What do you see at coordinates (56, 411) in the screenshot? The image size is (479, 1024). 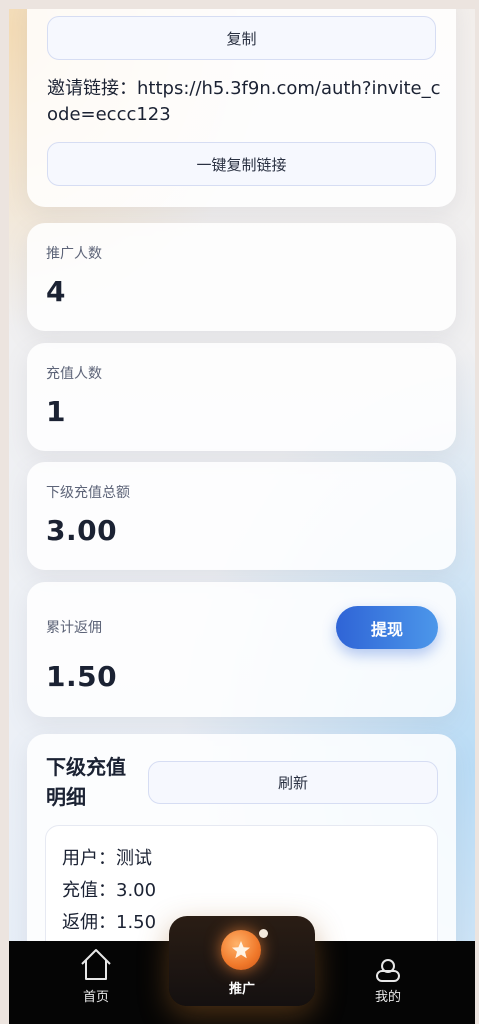 I see `recharge-users-value: 1` at bounding box center [56, 411].